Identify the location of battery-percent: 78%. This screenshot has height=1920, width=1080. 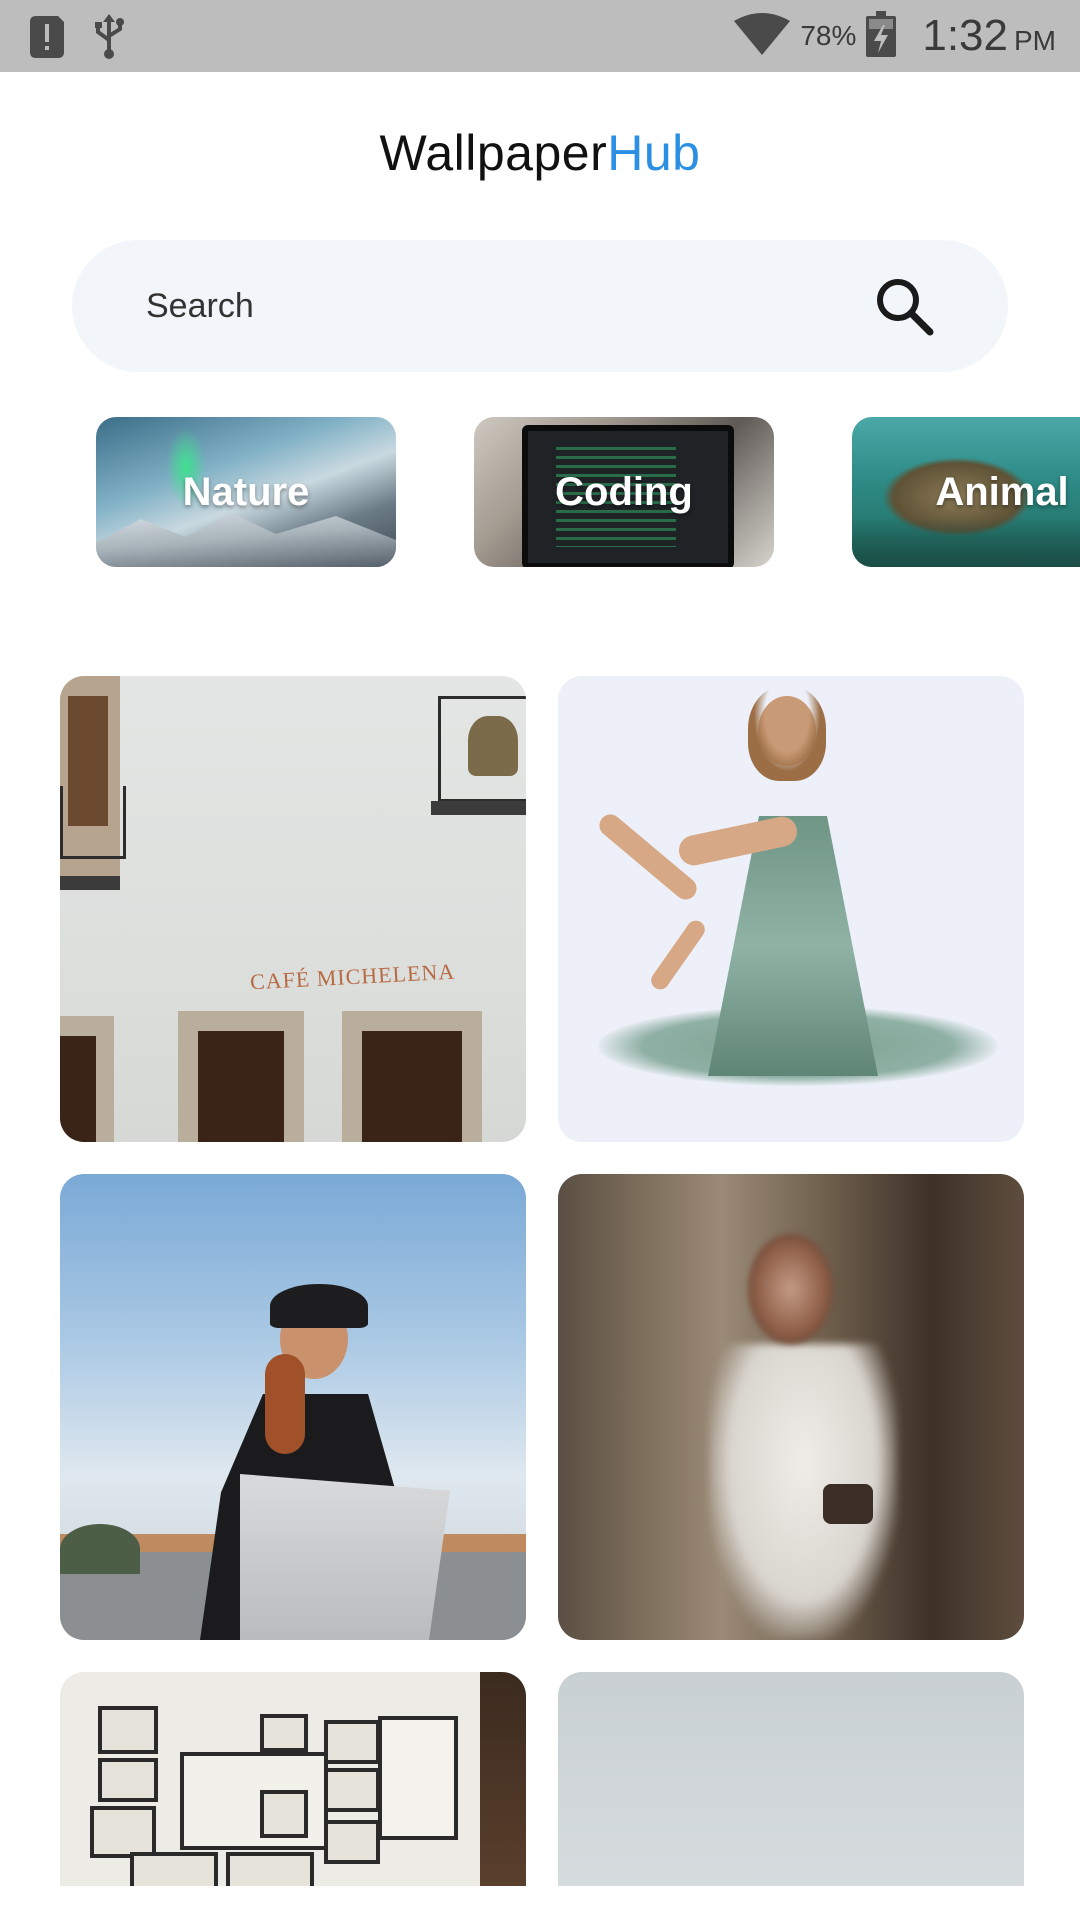
(828, 35).